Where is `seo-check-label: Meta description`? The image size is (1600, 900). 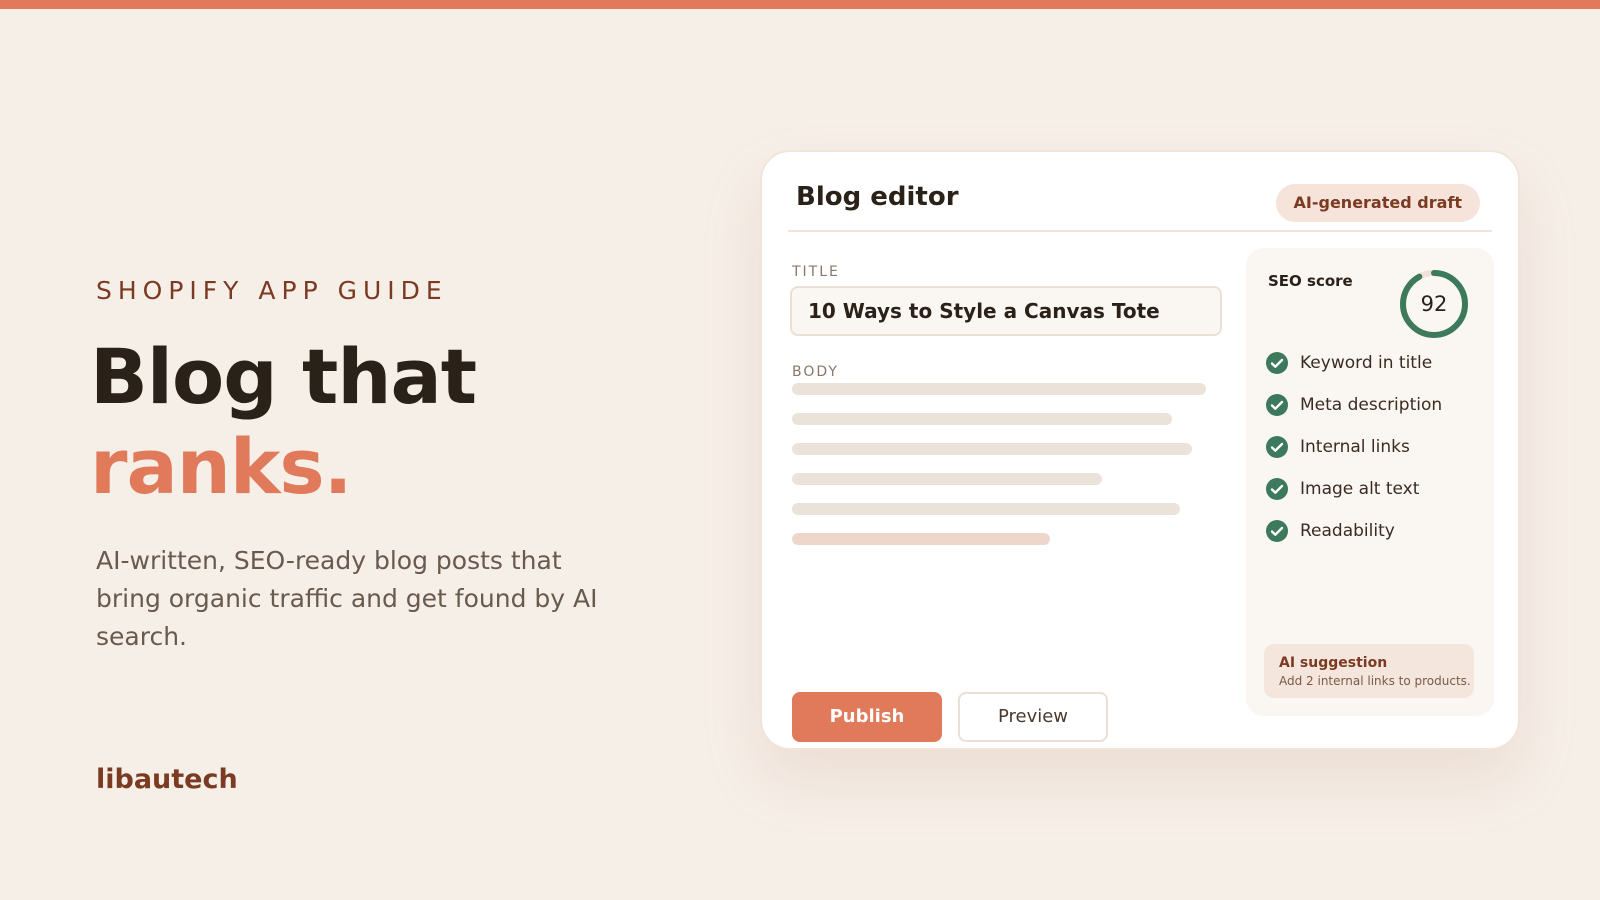 seo-check-label: Meta description is located at coordinates (1371, 405).